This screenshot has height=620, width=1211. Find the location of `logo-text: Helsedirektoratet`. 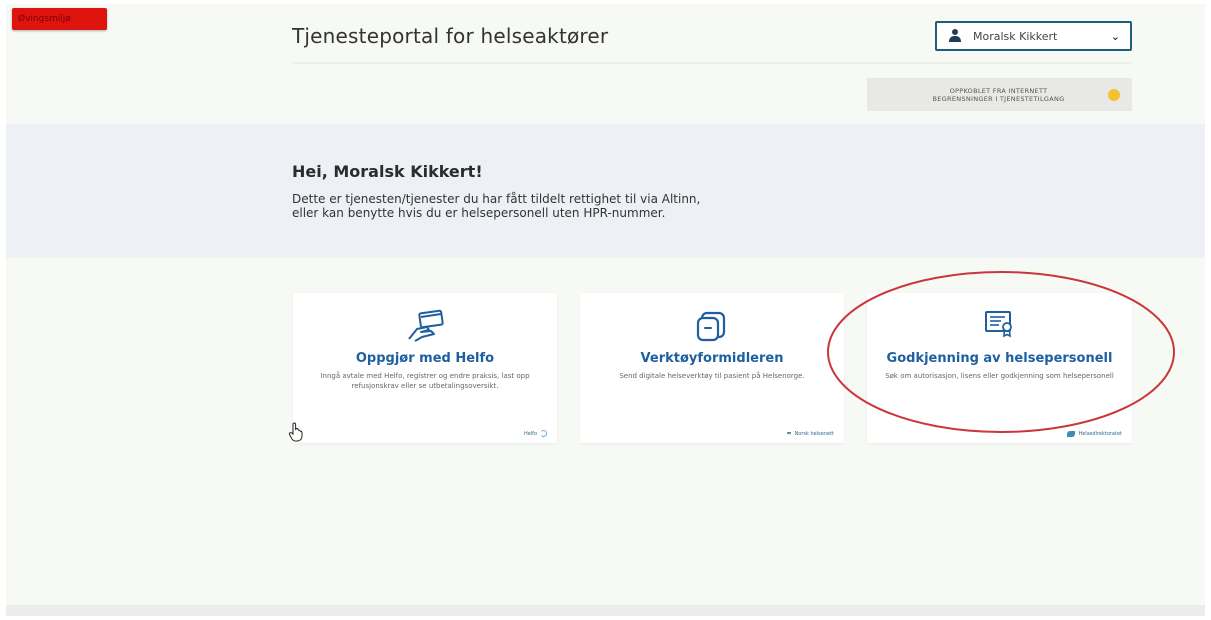

logo-text: Helsedirektoratet is located at coordinates (1100, 434).